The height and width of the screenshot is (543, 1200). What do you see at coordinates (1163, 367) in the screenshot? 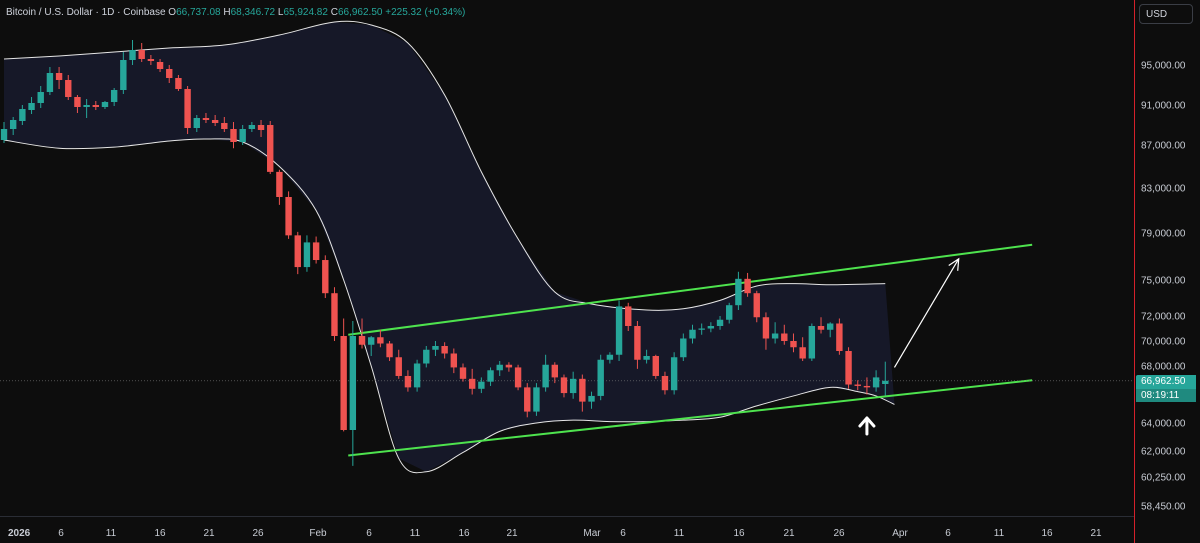
I see `price-tick-label: 68,000.00` at bounding box center [1163, 367].